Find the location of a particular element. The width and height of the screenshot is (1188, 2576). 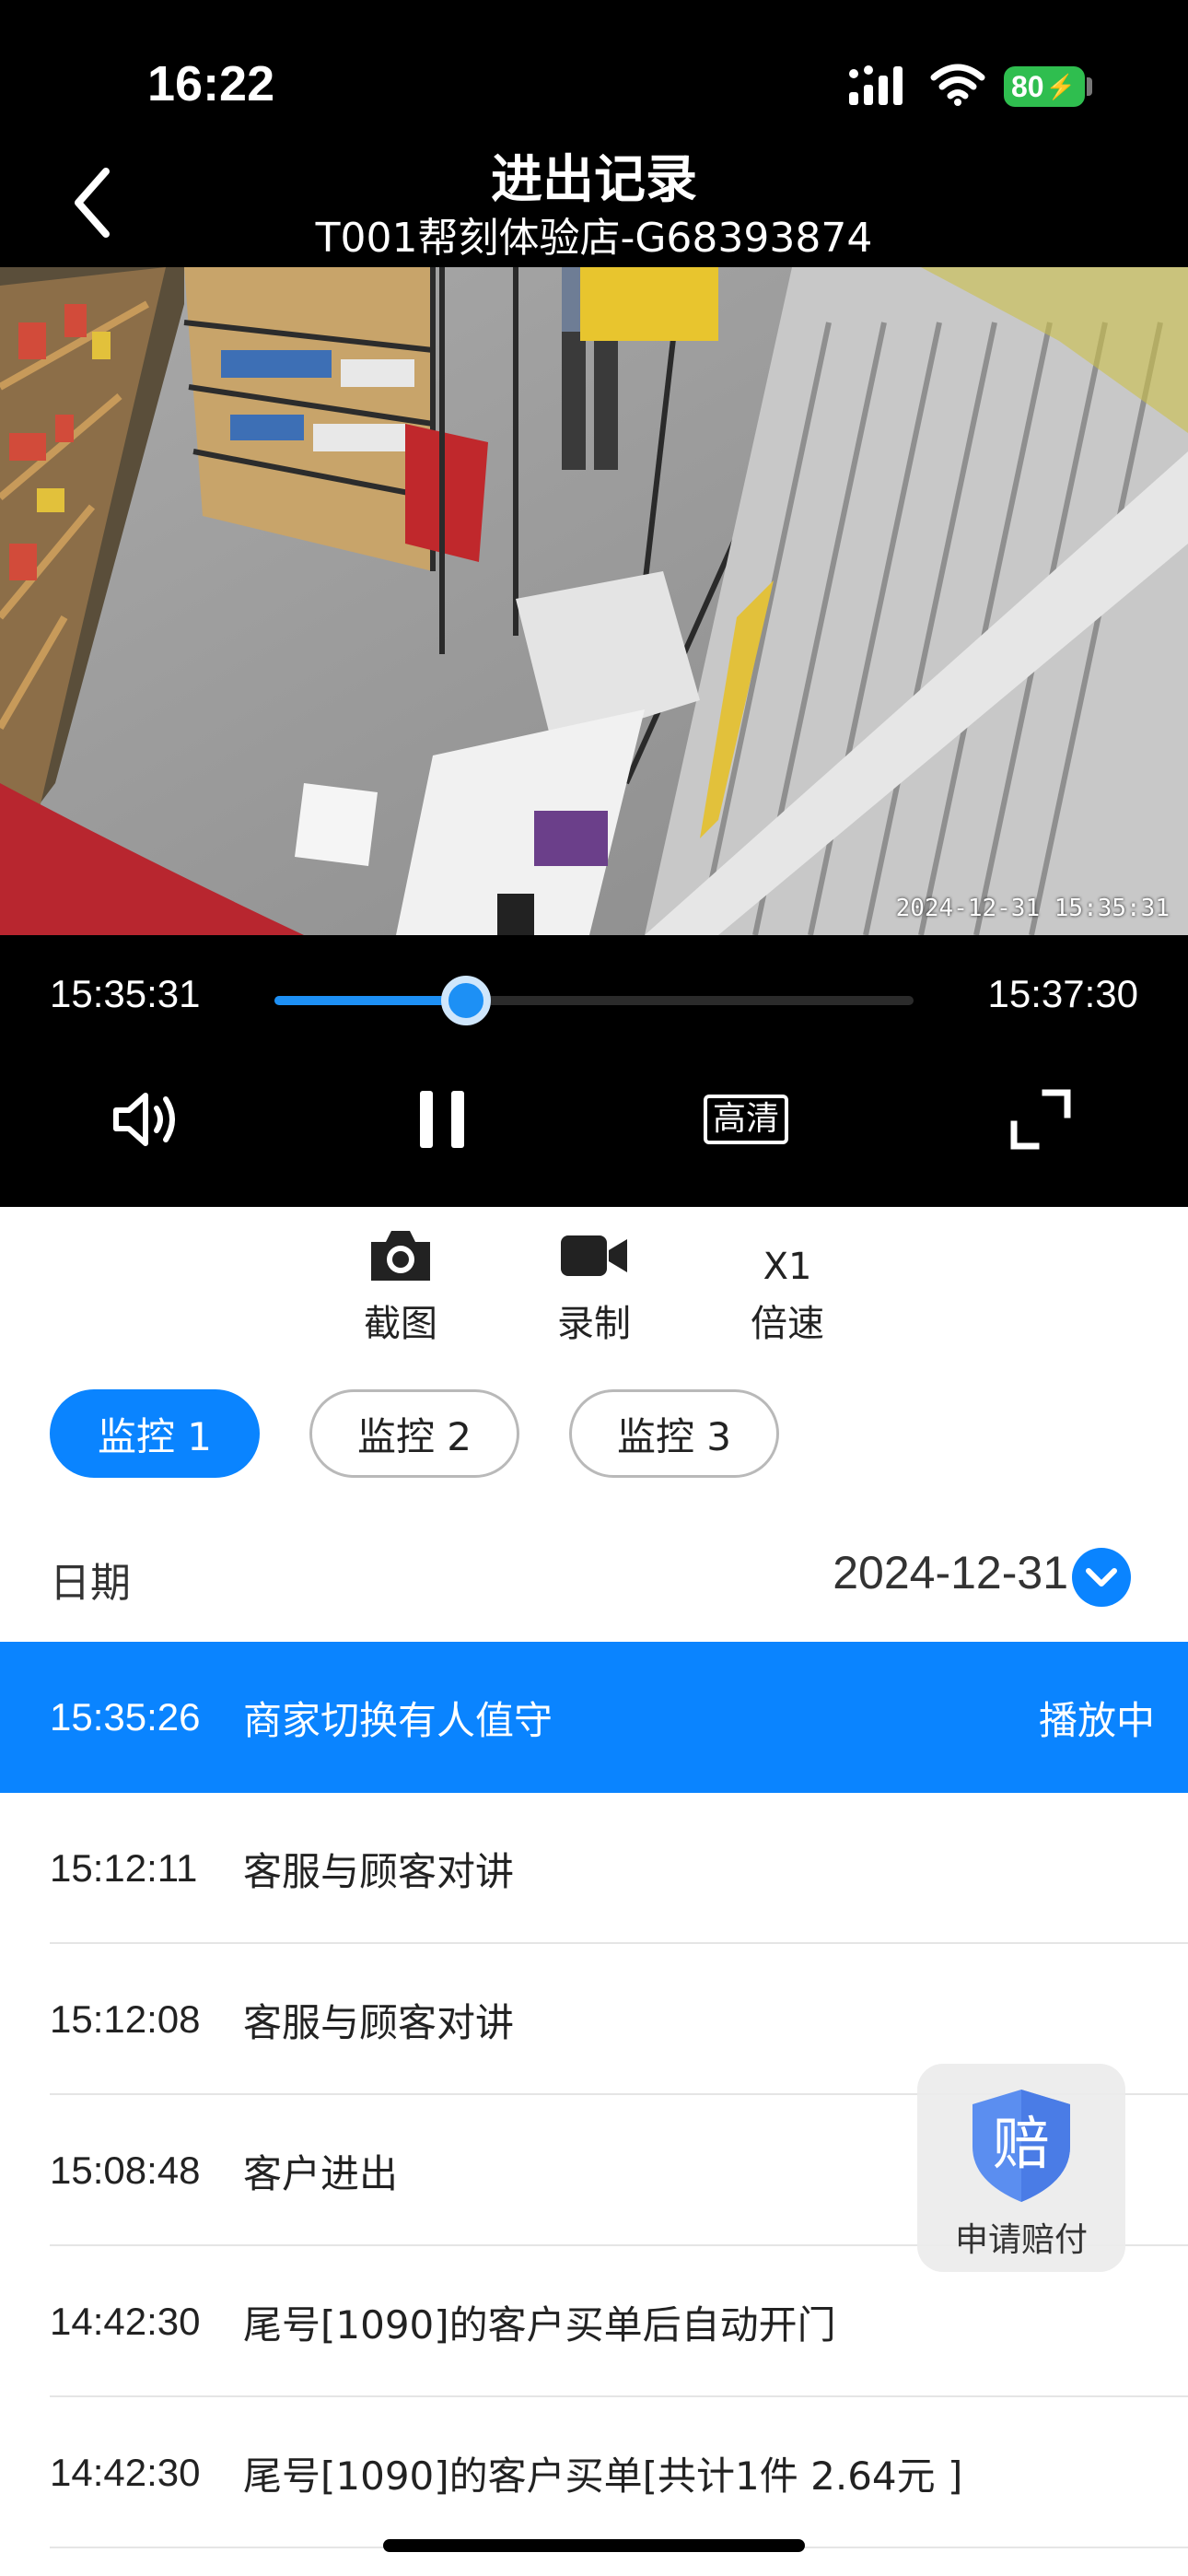

screenshot-button: 截图 is located at coordinates (400, 1286).